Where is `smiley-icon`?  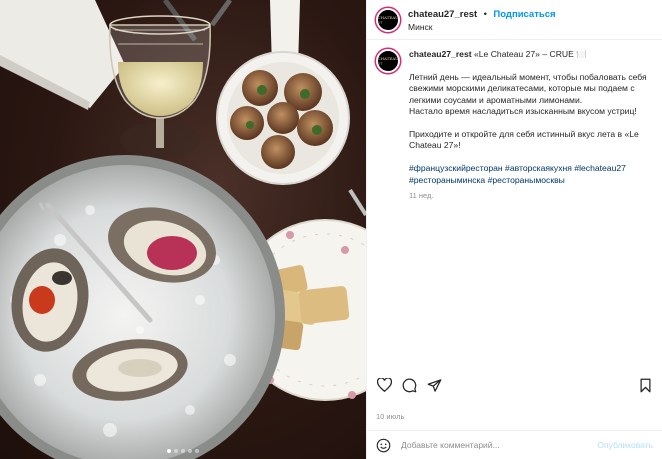
smiley-icon is located at coordinates (383, 445).